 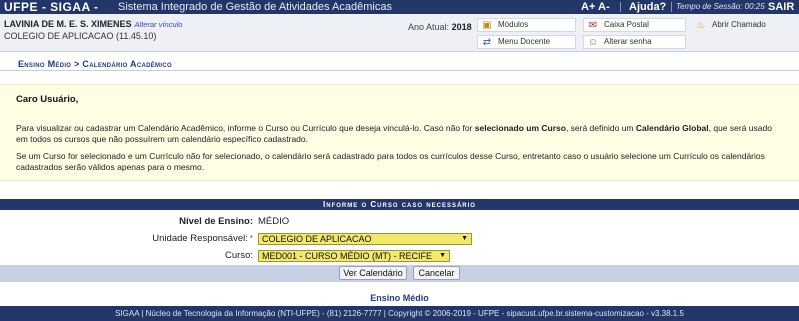 I want to click on help-link: Ajuda?, so click(x=647, y=7).